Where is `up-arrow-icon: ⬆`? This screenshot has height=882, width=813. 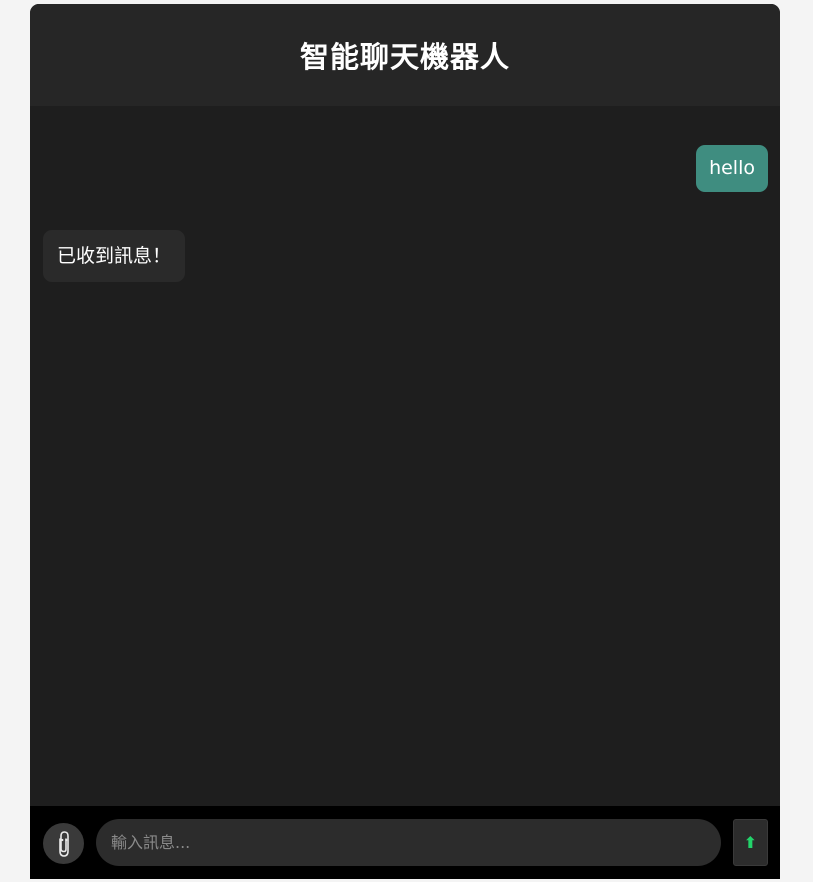 up-arrow-icon: ⬆ is located at coordinates (750, 842).